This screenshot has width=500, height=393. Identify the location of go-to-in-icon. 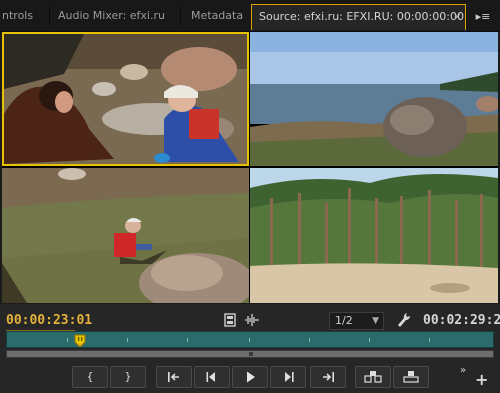
(173, 377).